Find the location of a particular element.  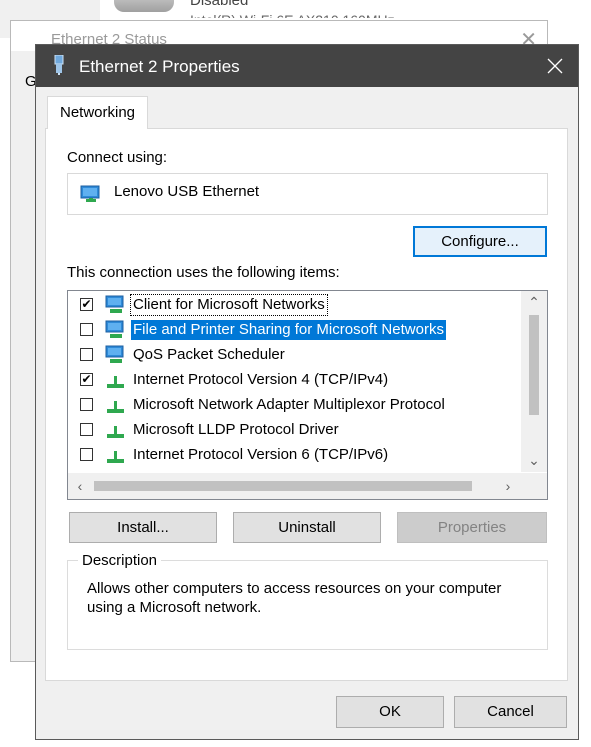

checkbox-file-printer-sharing is located at coordinates (86, 329).